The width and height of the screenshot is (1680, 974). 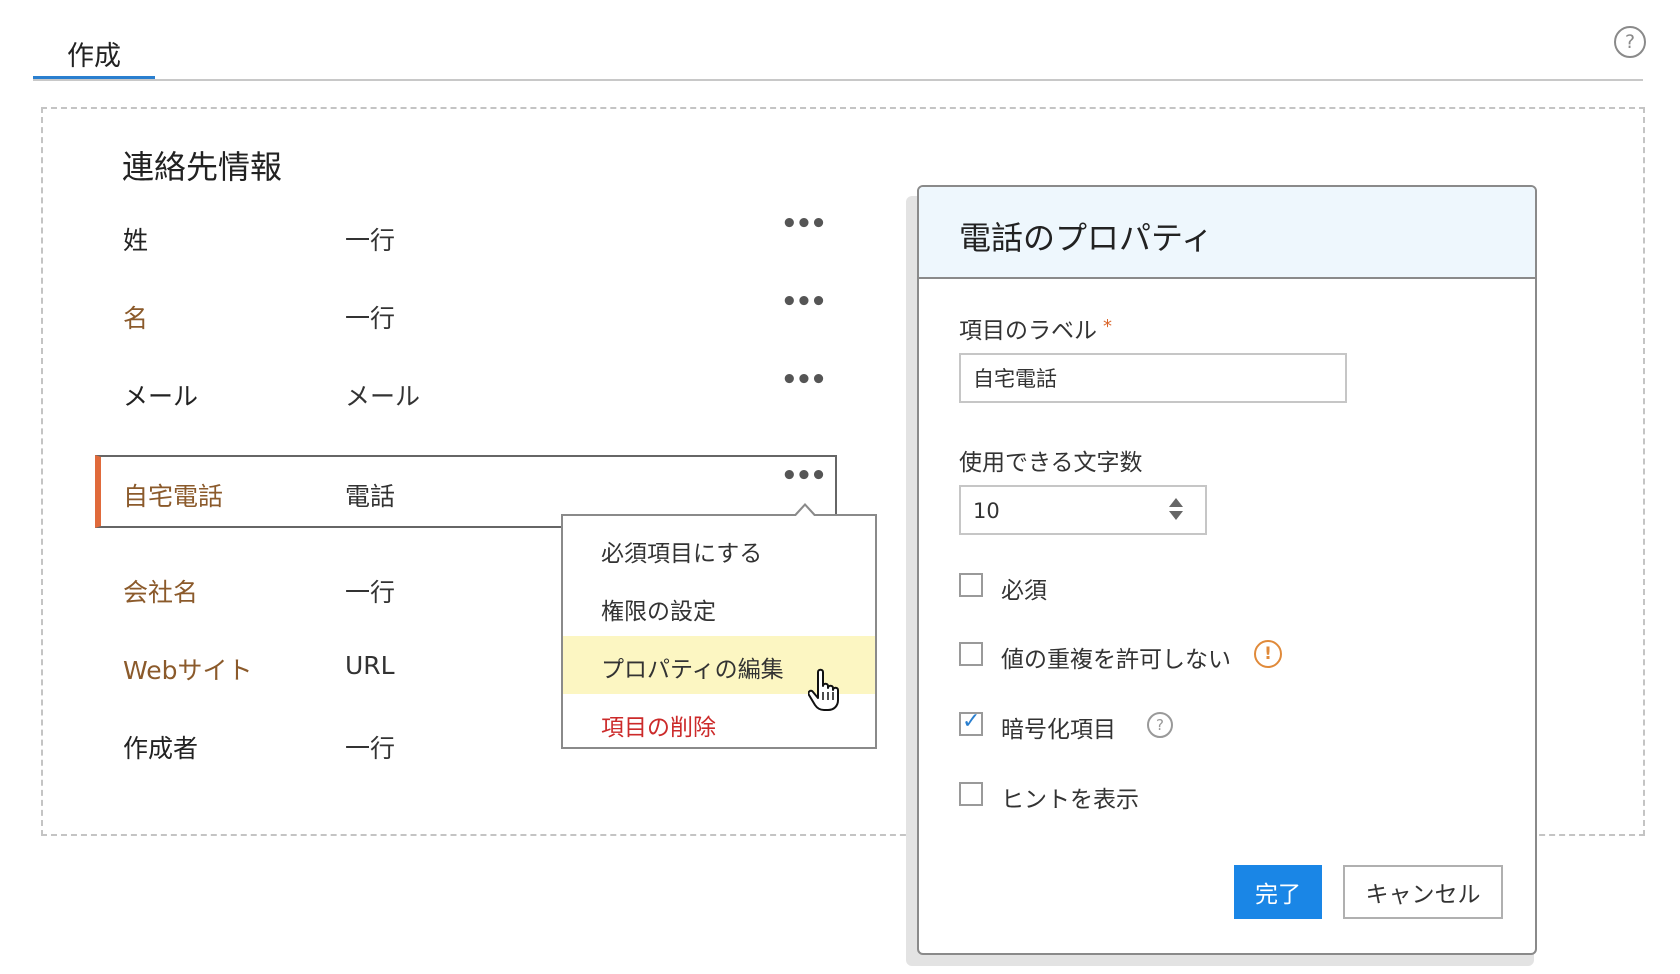 What do you see at coordinates (838, 40) in the screenshot?
I see `tab-bar: 作成` at bounding box center [838, 40].